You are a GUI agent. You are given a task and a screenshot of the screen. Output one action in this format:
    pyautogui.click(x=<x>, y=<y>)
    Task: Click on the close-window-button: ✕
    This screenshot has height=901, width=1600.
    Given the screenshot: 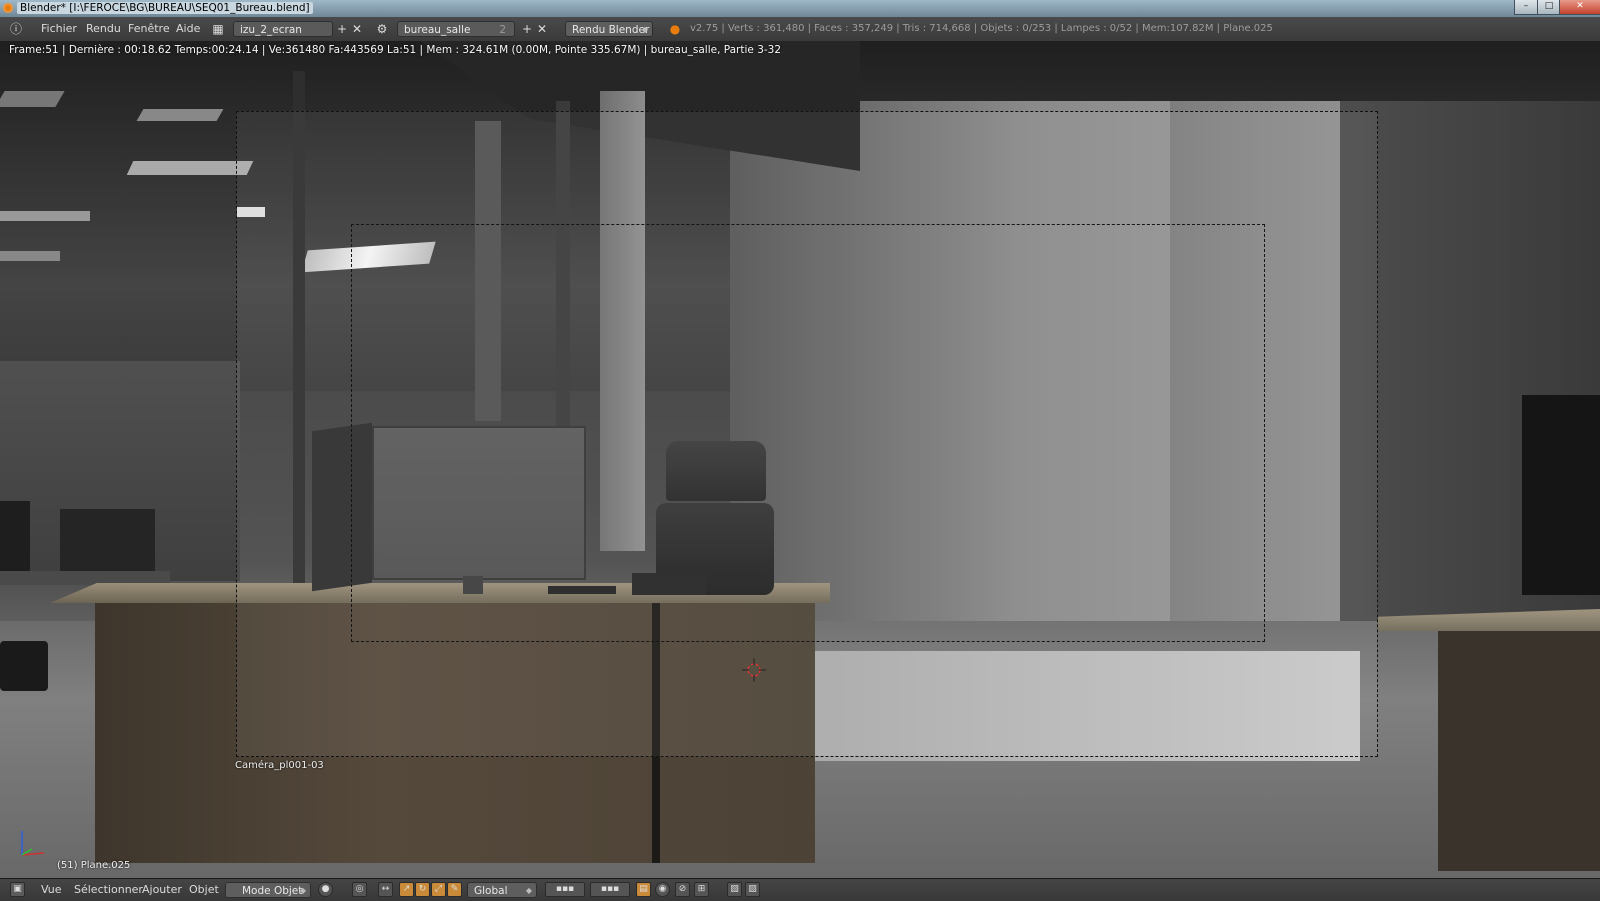 What is the action you would take?
    pyautogui.click(x=1579, y=7)
    